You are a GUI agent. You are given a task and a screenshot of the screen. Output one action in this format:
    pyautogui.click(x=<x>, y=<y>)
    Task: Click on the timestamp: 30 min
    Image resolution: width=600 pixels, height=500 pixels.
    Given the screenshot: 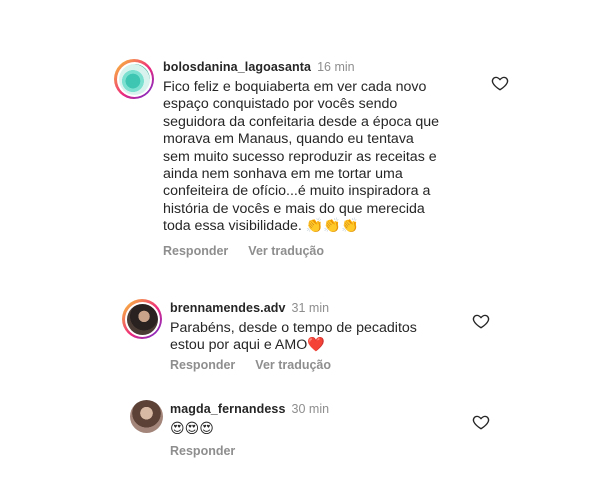 What is the action you would take?
    pyautogui.click(x=310, y=409)
    